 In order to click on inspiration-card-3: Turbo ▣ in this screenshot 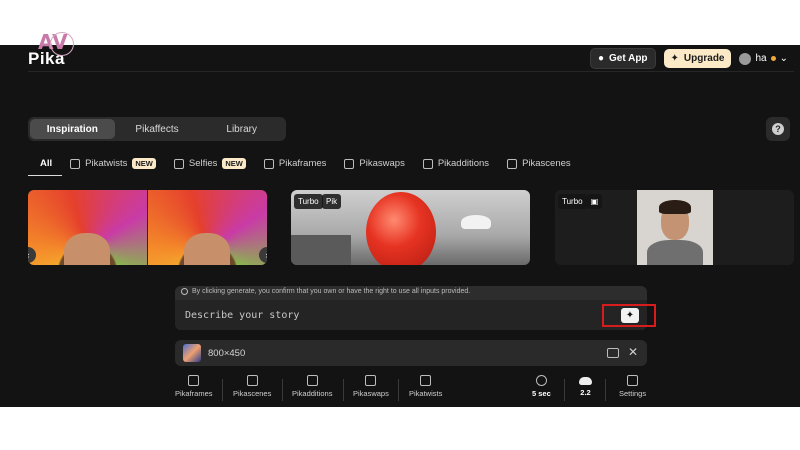, I will do `click(674, 227)`.